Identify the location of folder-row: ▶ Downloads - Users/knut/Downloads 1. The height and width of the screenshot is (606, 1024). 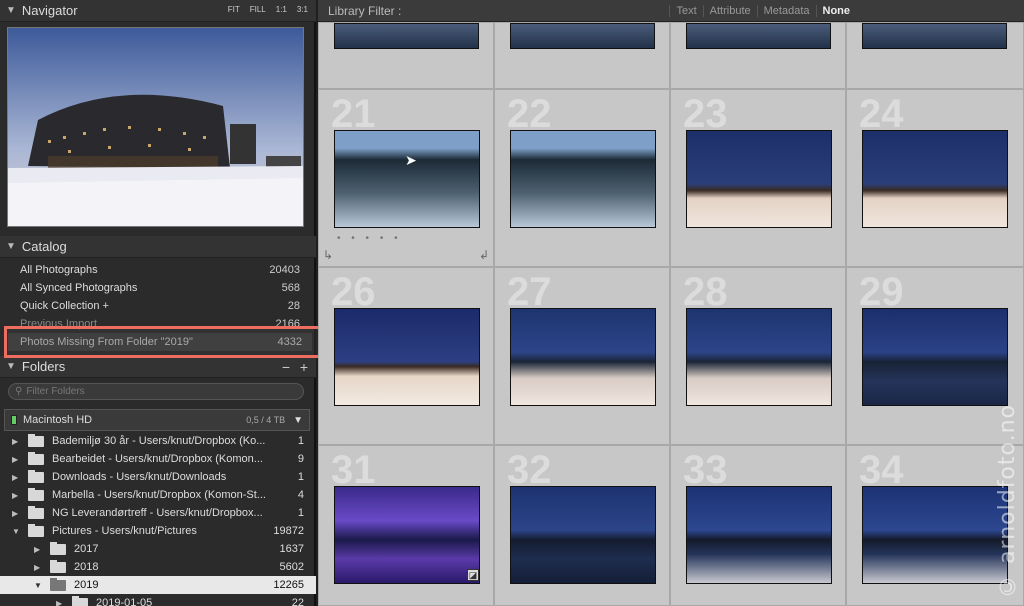
(158, 477).